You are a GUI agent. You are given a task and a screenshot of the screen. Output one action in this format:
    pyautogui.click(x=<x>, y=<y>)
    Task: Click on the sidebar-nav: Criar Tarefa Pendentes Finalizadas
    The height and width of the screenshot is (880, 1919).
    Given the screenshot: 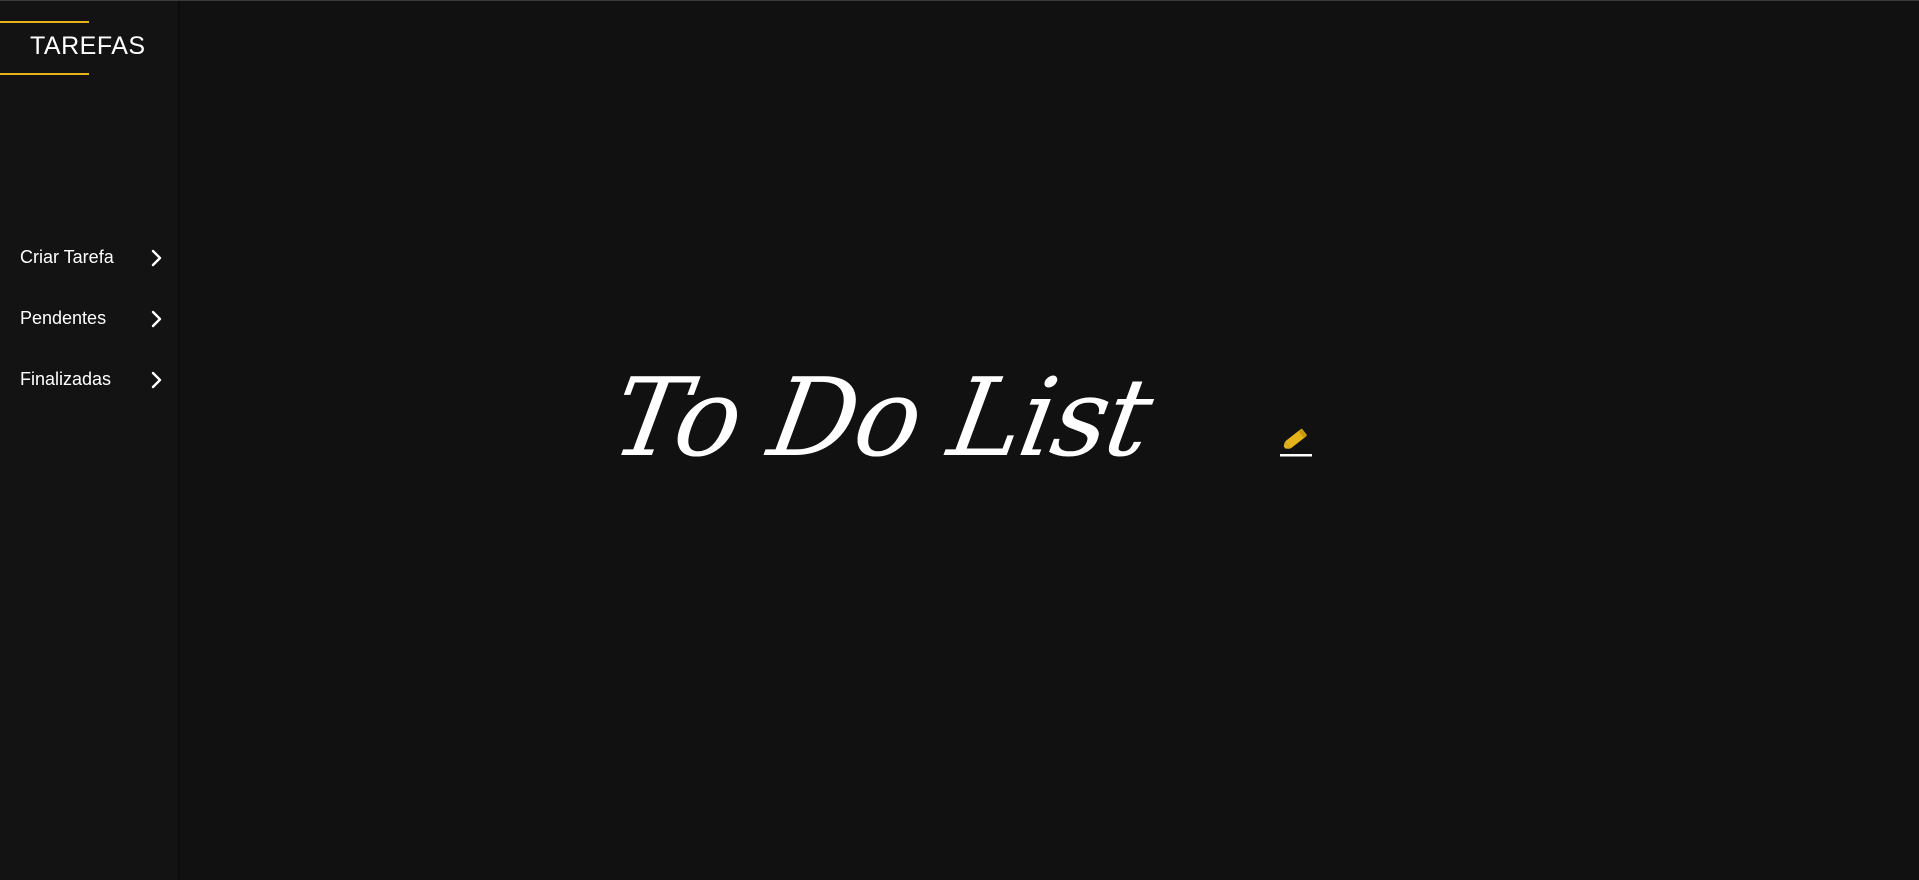 What is the action you would take?
    pyautogui.click(x=89, y=328)
    